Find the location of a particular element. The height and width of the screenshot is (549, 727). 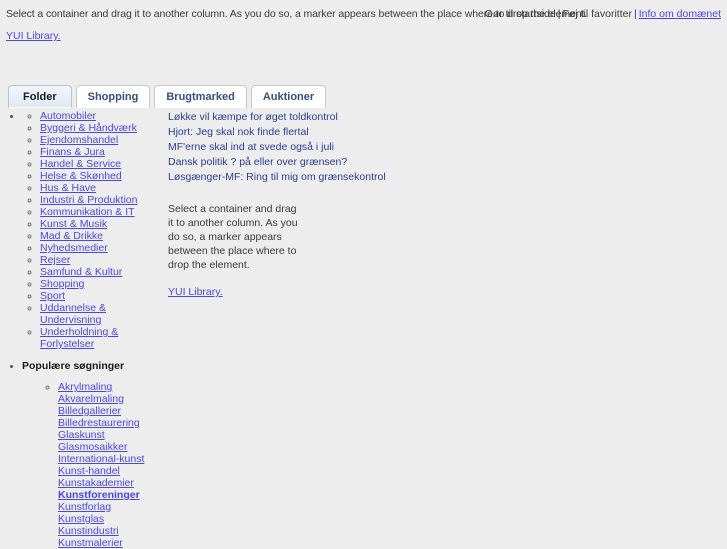

popular-search-link: Akvarelmaling is located at coordinates (91, 399).